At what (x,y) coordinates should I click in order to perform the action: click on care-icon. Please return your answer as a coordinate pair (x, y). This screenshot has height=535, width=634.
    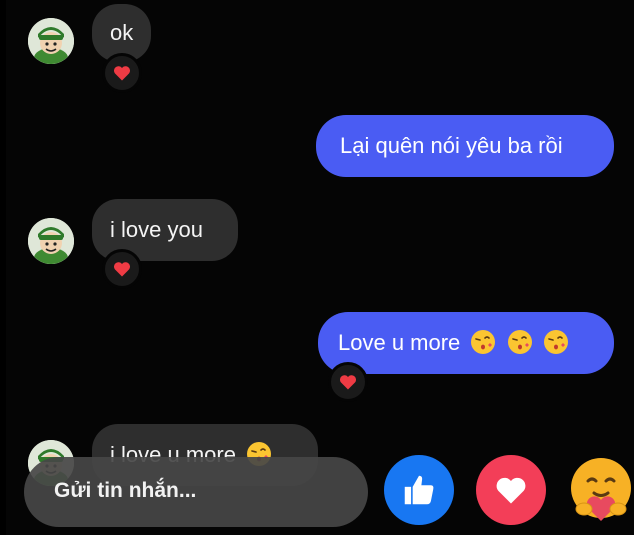
    Looking at the image, I should click on (601, 489).